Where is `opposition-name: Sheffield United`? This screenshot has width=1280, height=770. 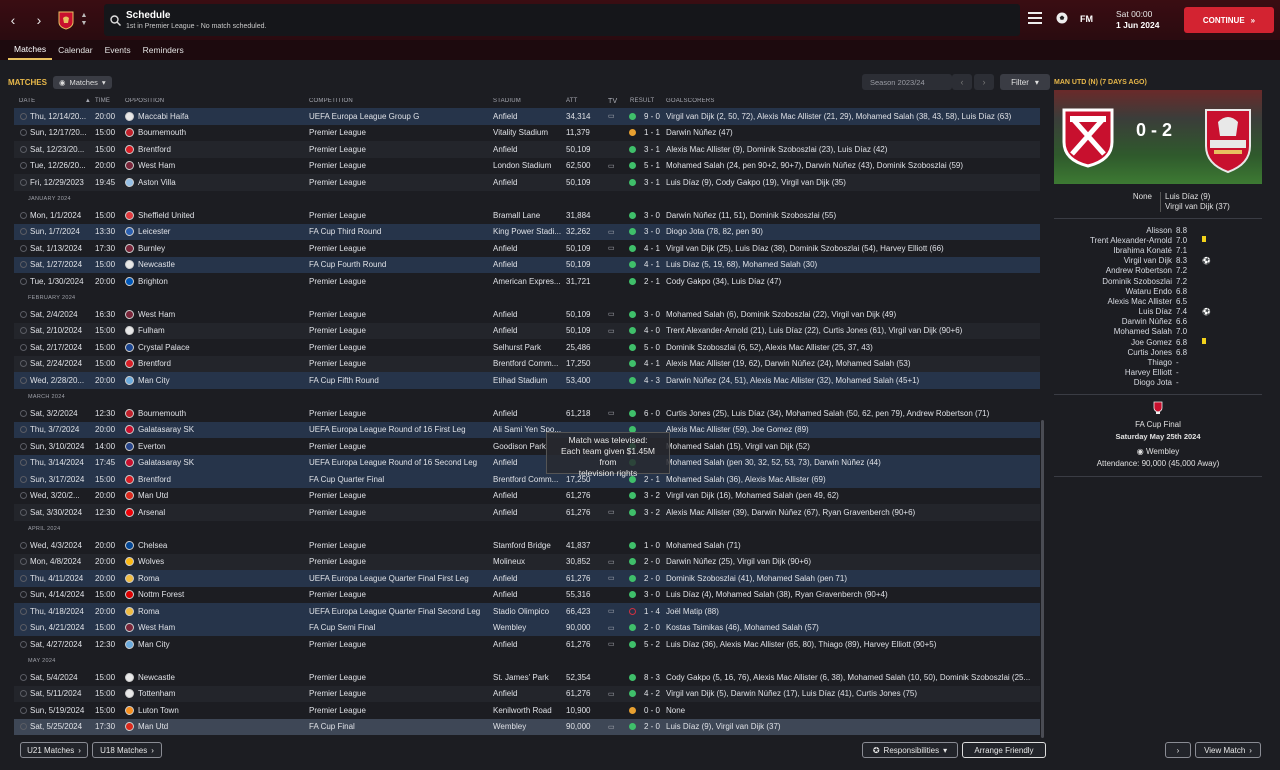 opposition-name: Sheffield United is located at coordinates (166, 215).